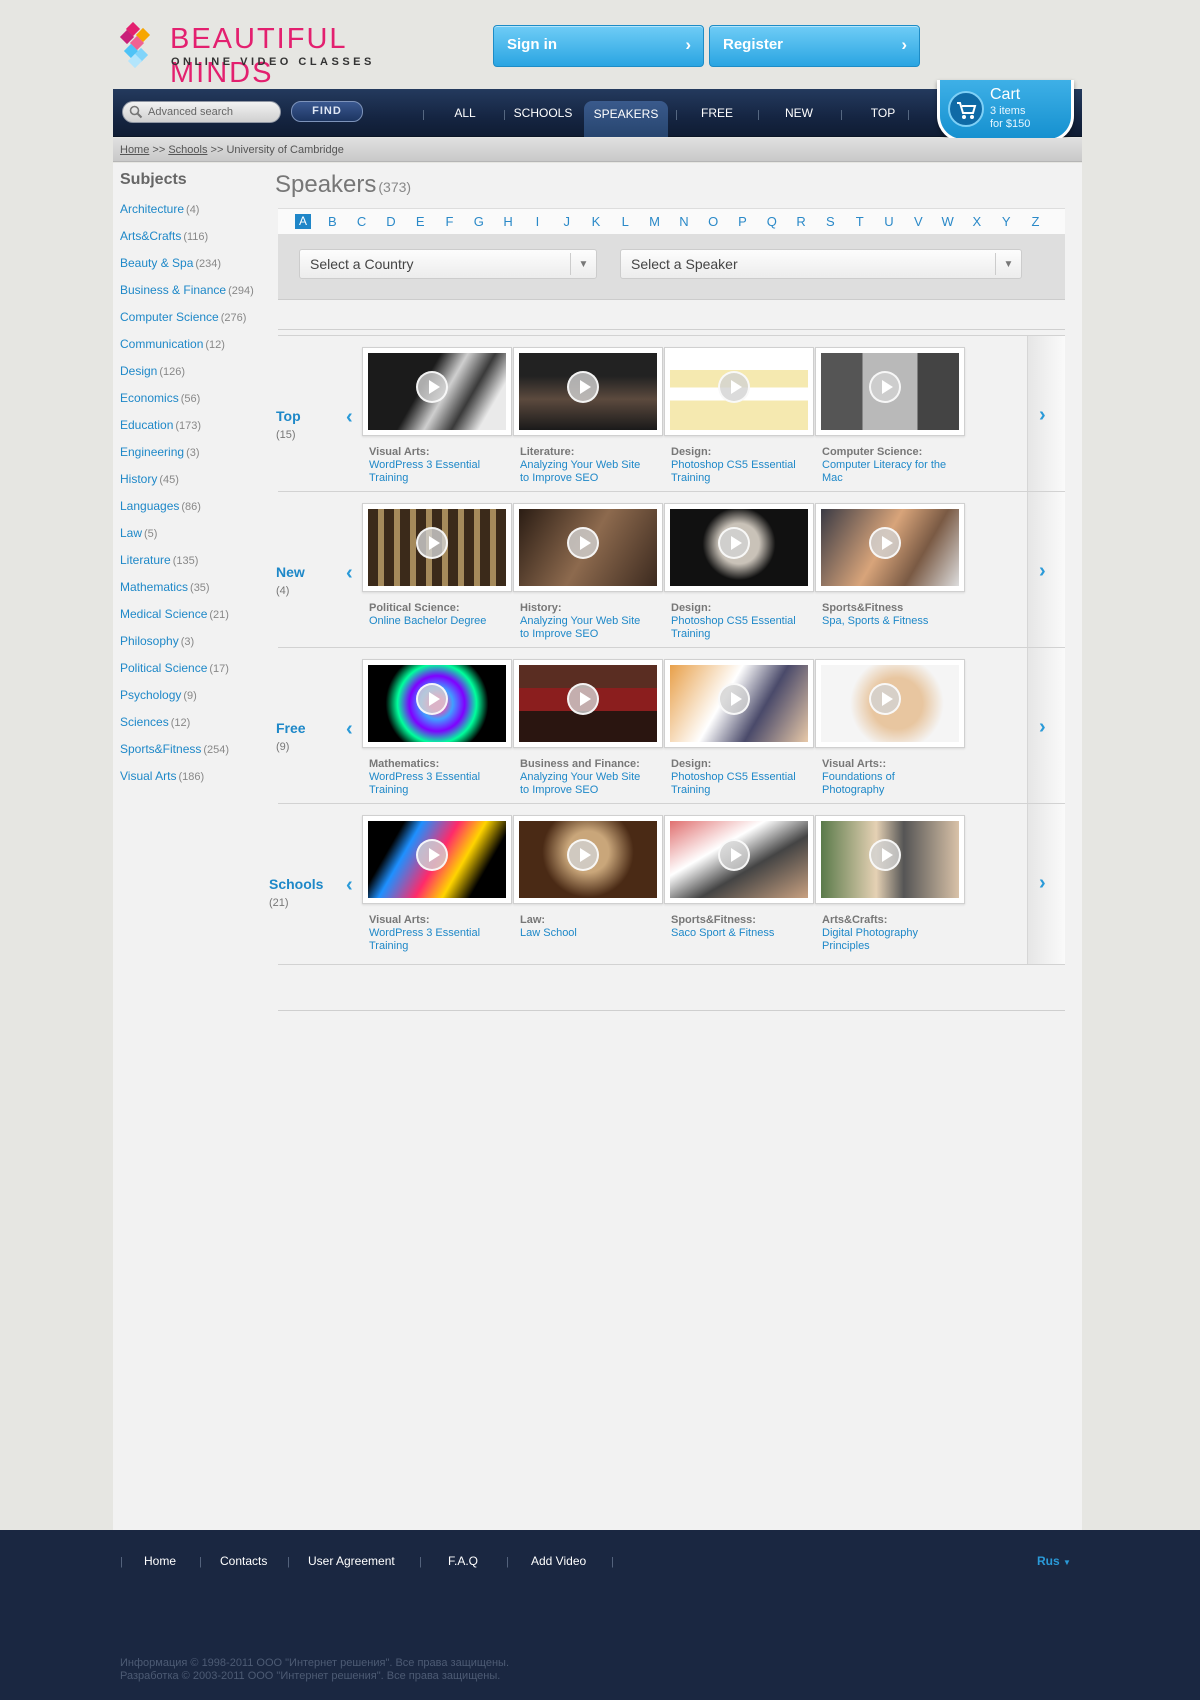 The image size is (1200, 1700). What do you see at coordinates (163, 614) in the screenshot?
I see `sidebar-item-label: Medical Science` at bounding box center [163, 614].